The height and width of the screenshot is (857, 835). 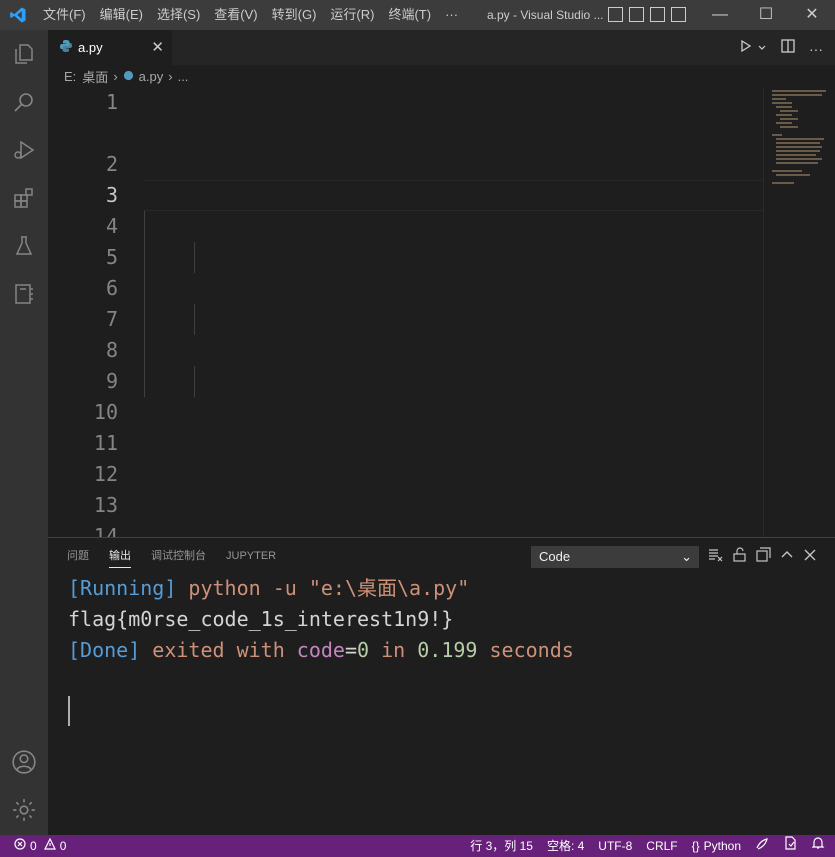 I want to click on warning-count: 0, so click(x=63, y=846).